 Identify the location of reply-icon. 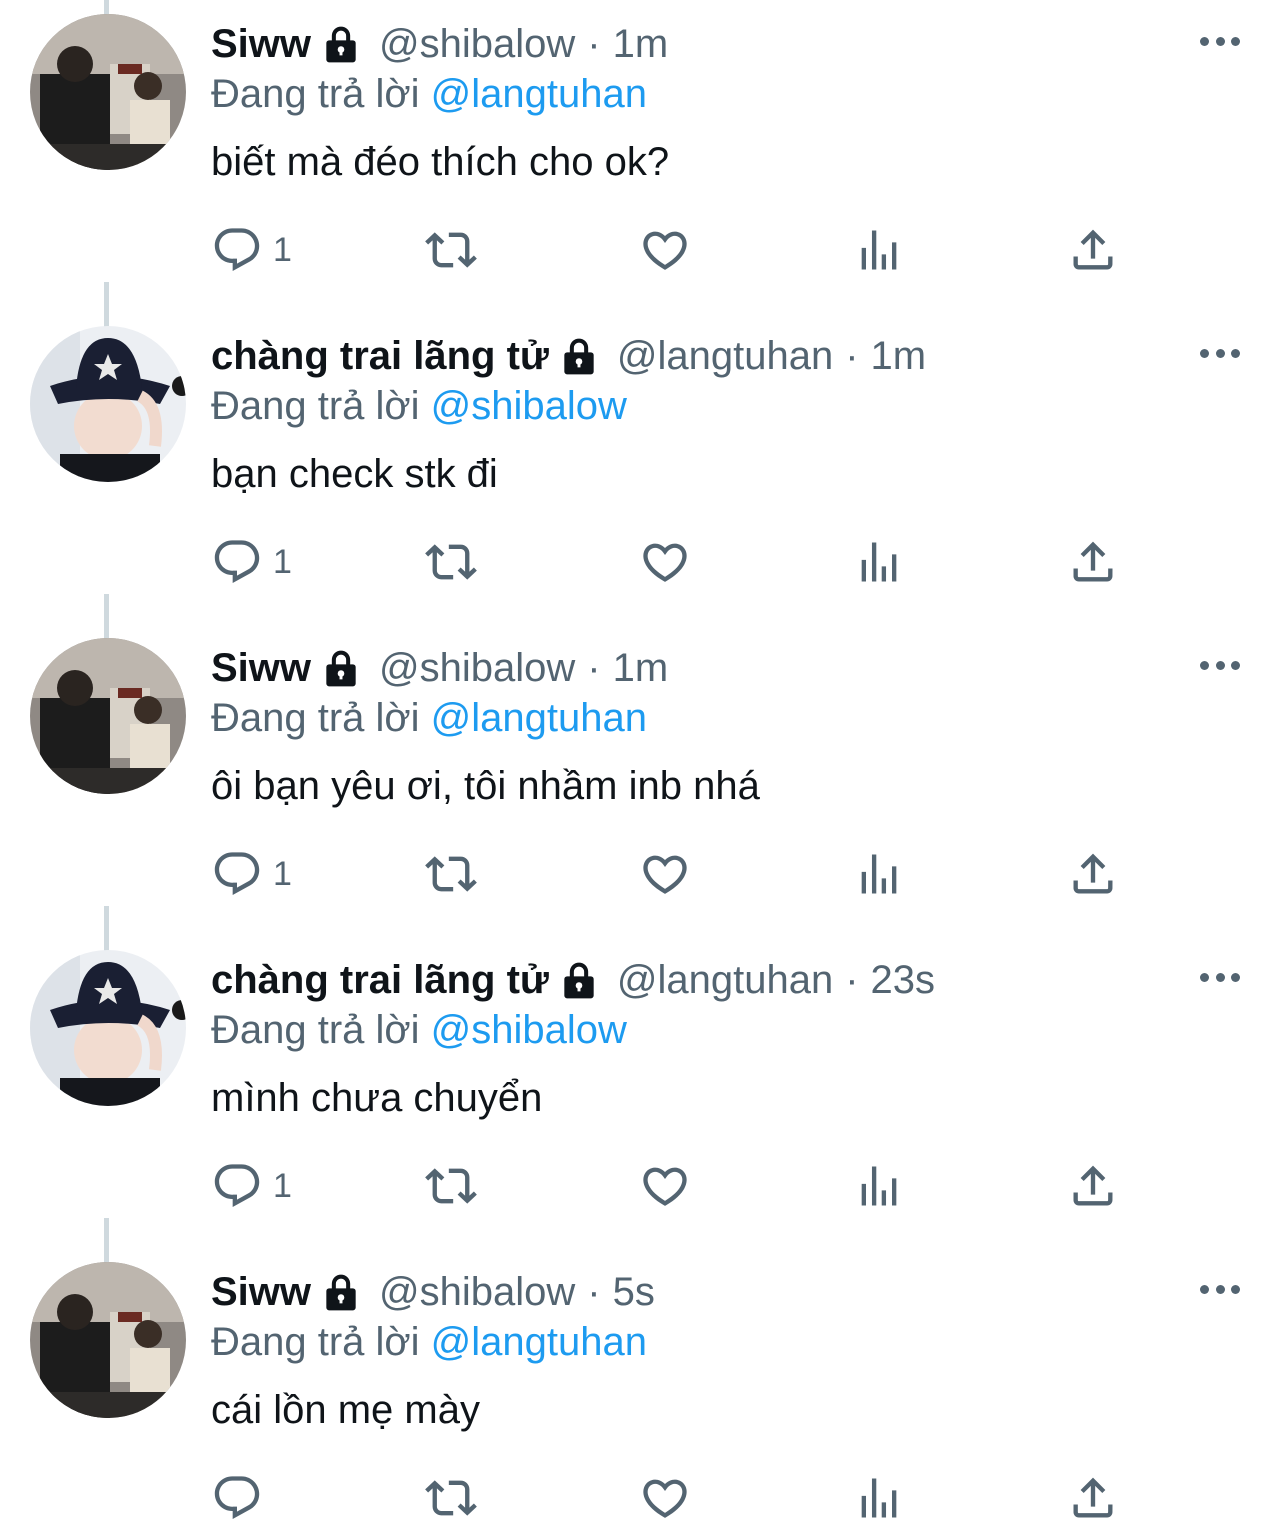
(237, 1498).